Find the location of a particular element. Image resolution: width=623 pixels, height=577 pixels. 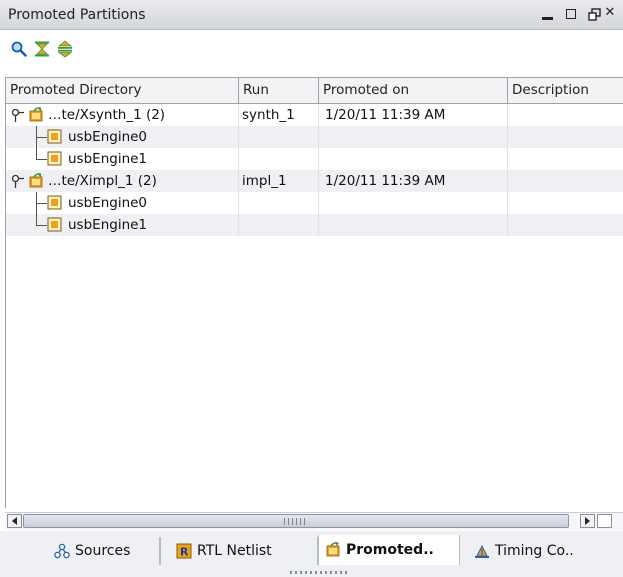

directory-cell: …te/Ximpl_1 (2) is located at coordinates (122, 181).